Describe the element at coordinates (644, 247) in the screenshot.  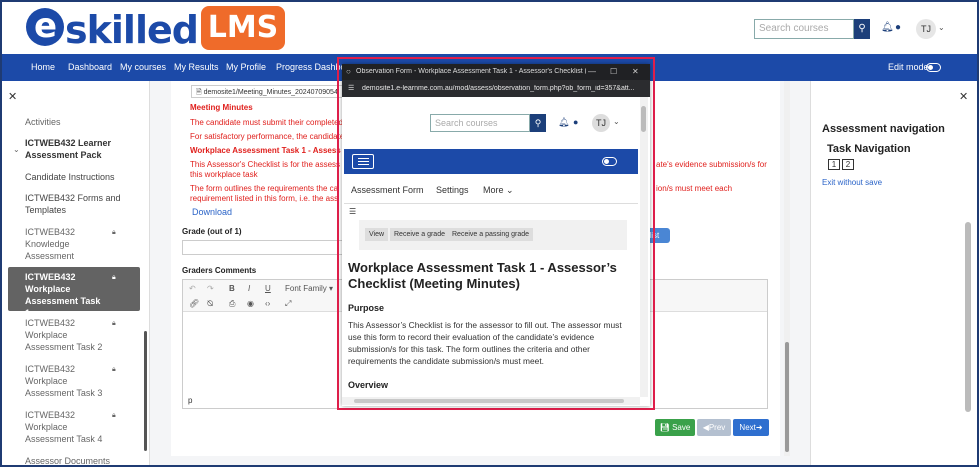
I see `popup-vertical-scrollbar` at that location.